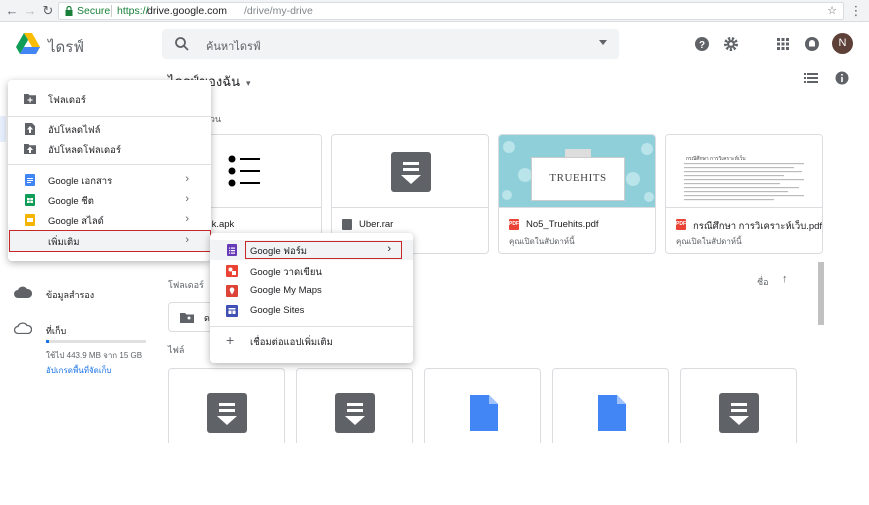  I want to click on menu-item-label: อัปโหลดโฟลเดอร์, so click(84, 150).